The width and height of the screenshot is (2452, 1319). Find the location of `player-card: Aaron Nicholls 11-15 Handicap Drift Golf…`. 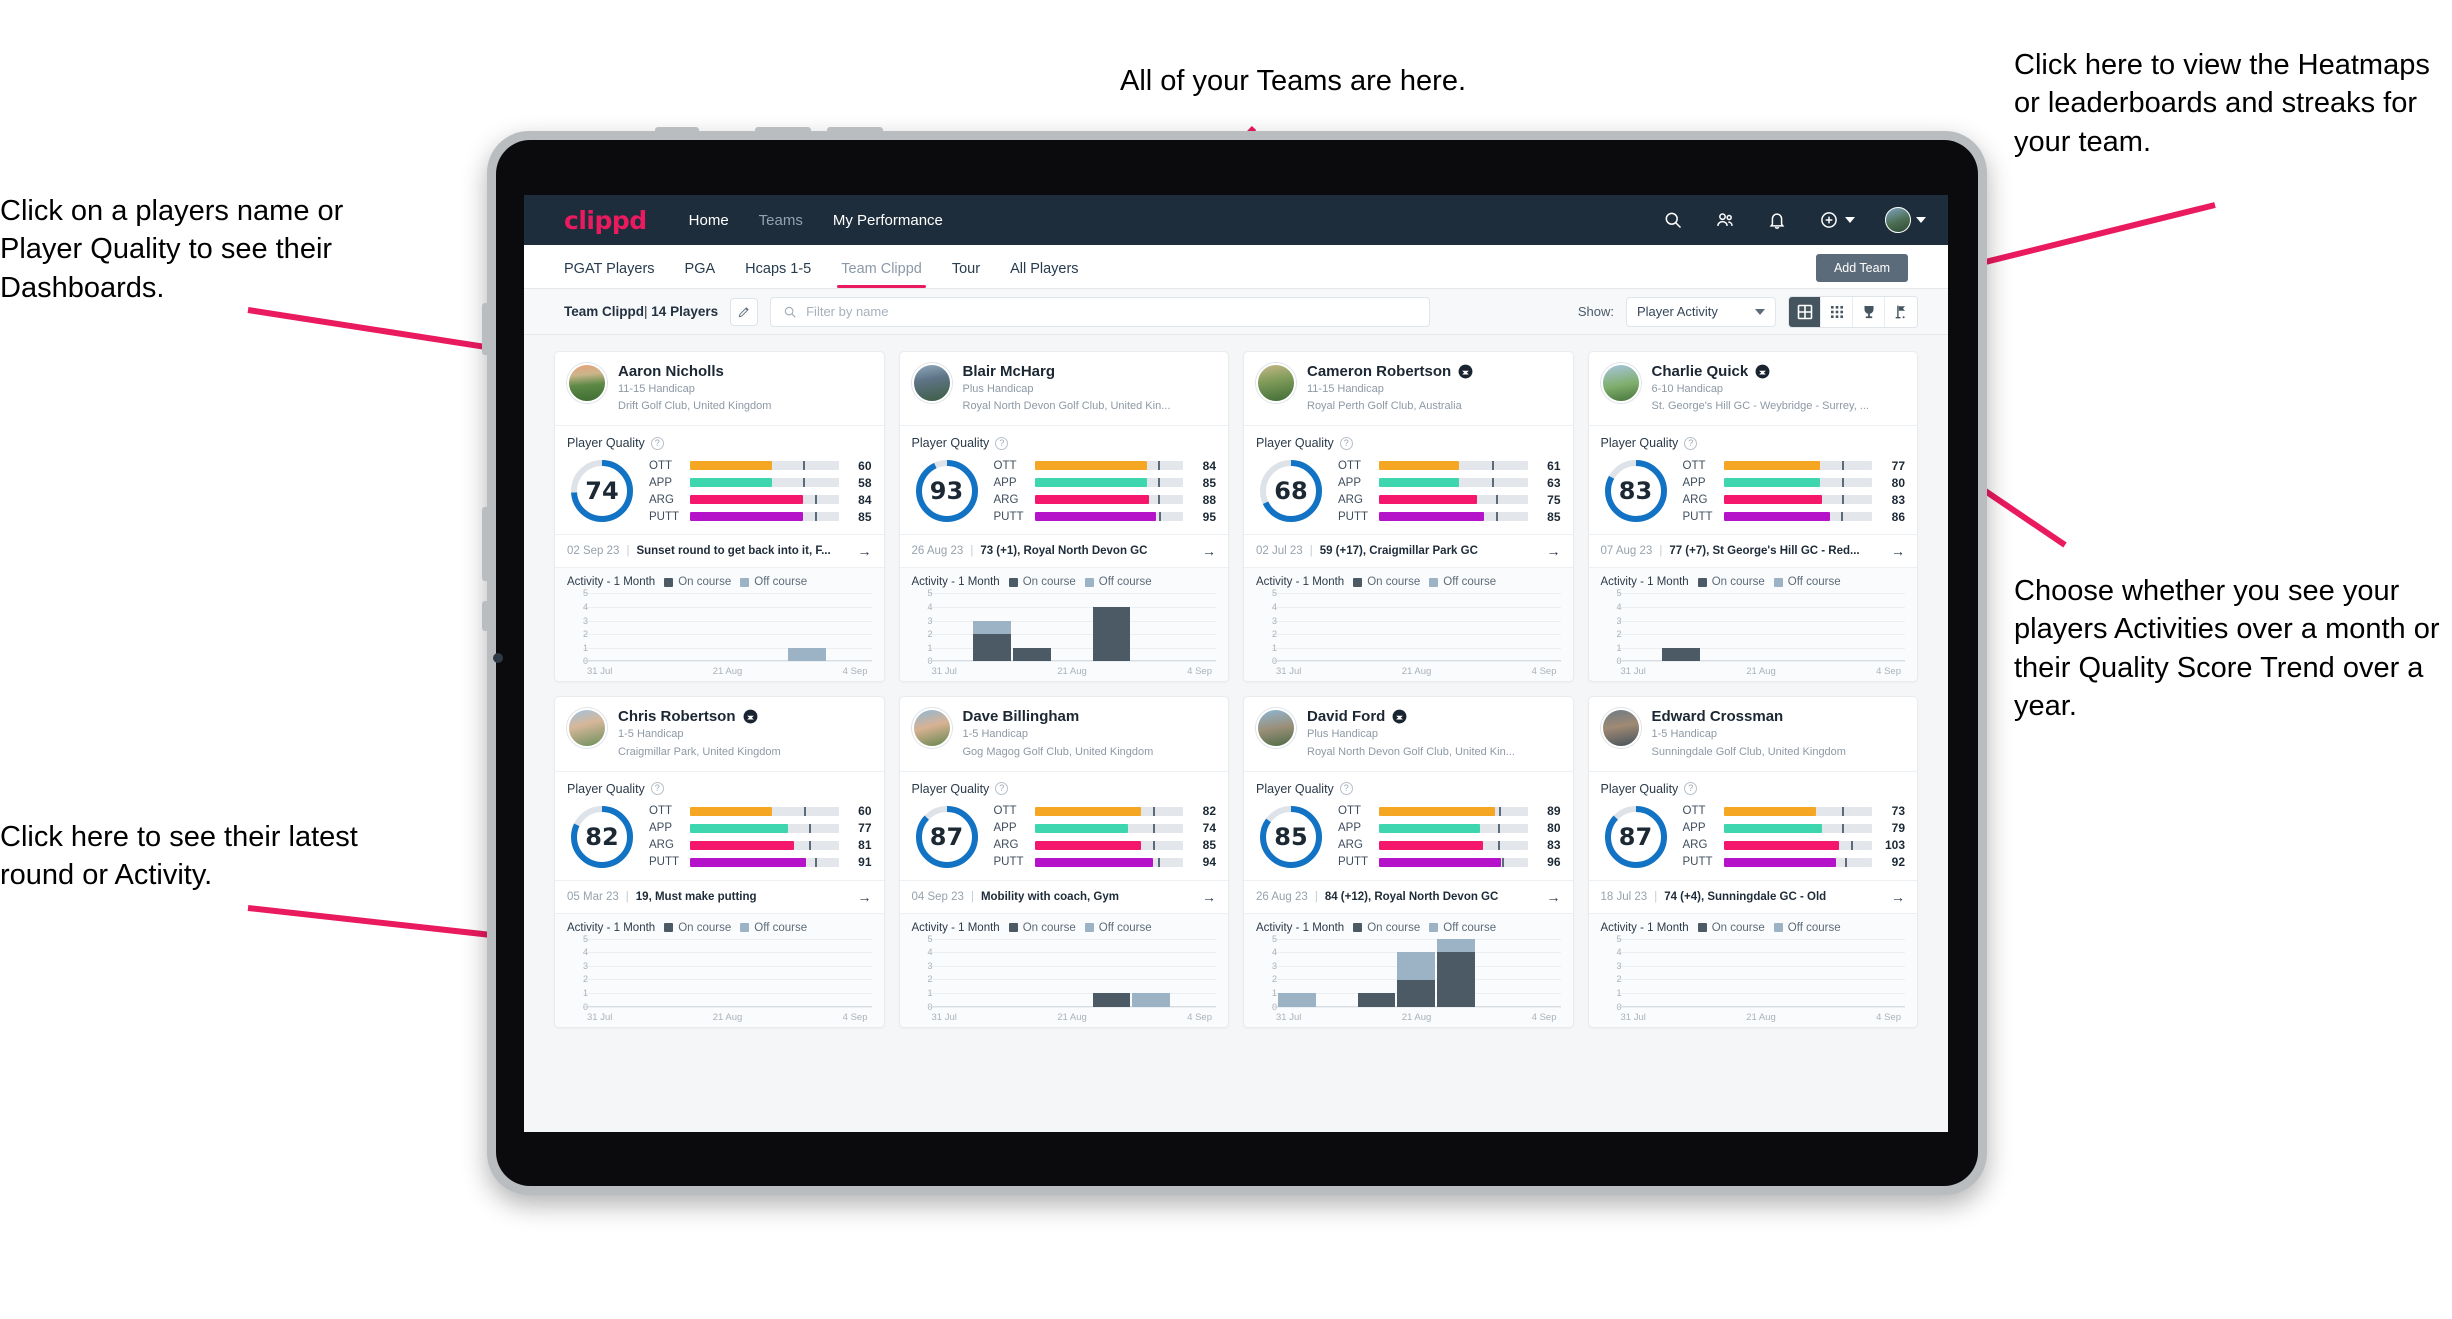

player-card: Aaron Nicholls 11-15 Handicap Drift Golf… is located at coordinates (719, 517).